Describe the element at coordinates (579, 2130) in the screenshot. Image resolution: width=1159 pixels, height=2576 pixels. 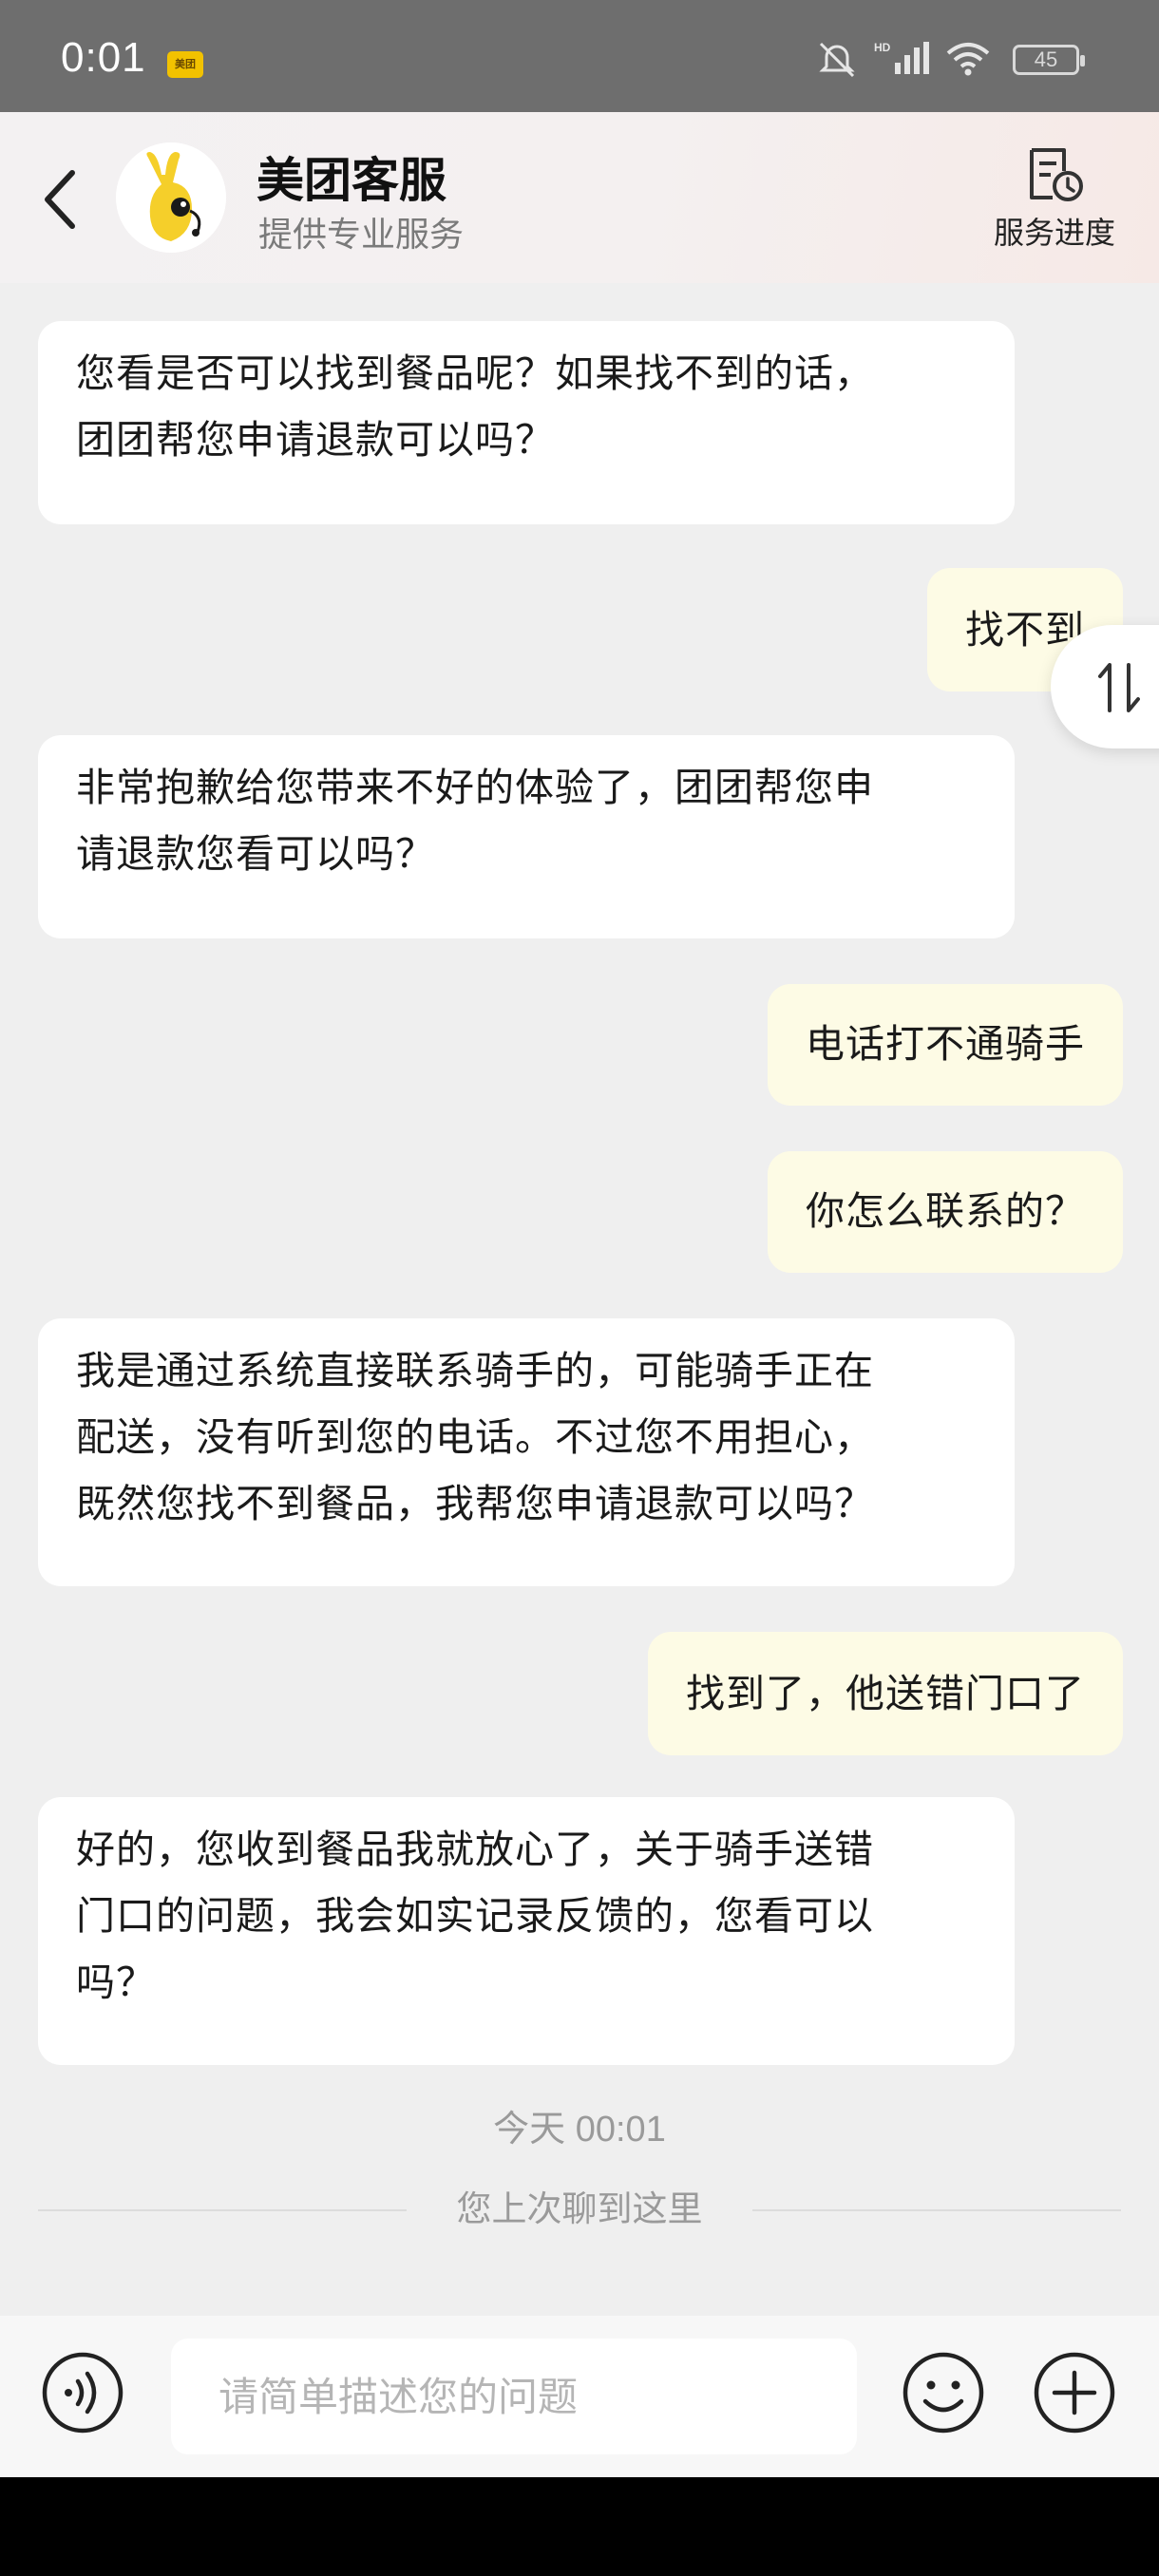
I see `chat-timestamp: 今天 00:01` at that location.